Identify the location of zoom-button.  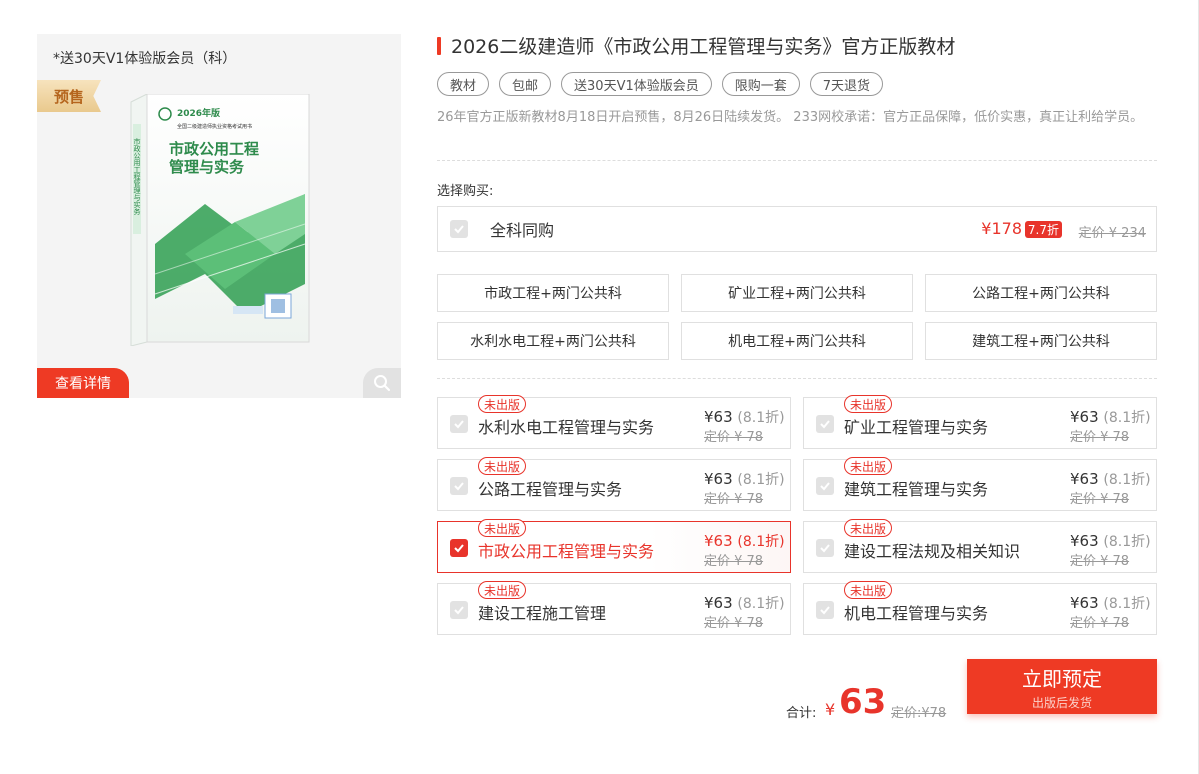
(382, 383).